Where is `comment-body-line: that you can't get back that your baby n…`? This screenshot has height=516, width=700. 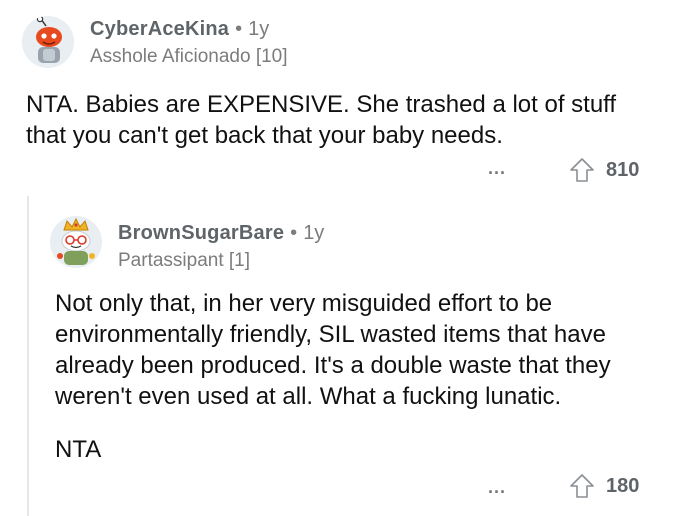 comment-body-line: that you can't get back that your baby n… is located at coordinates (264, 135).